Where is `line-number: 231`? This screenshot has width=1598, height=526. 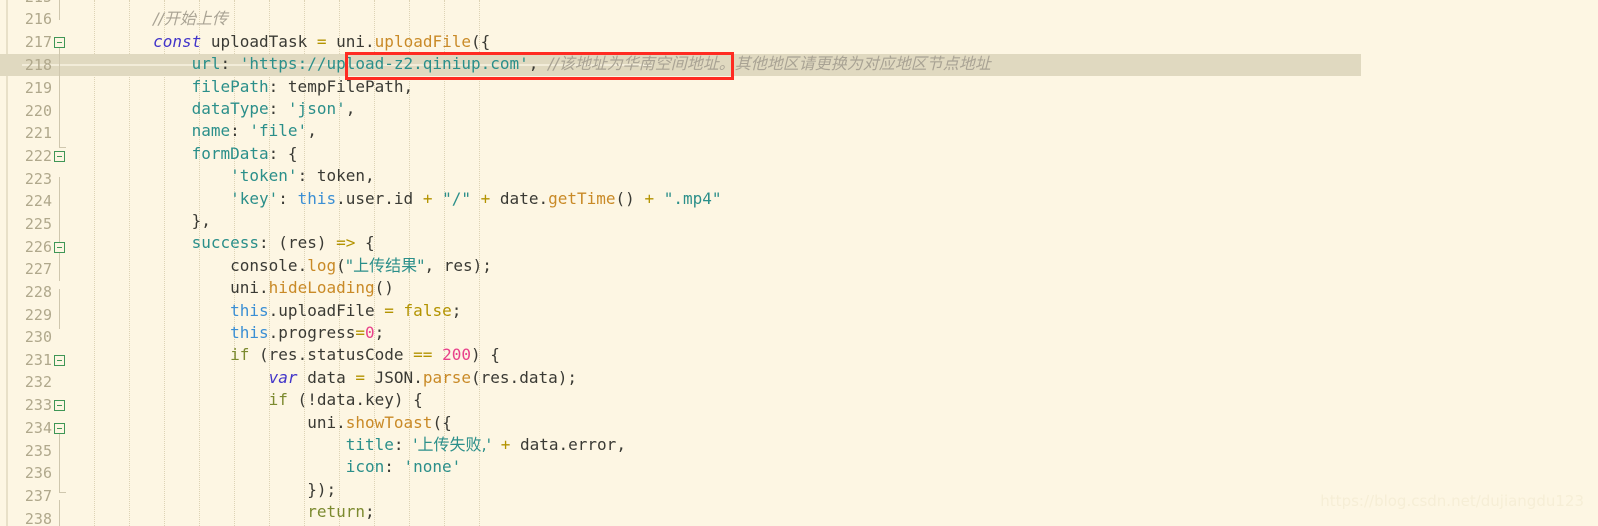
line-number: 231 is located at coordinates (38, 360).